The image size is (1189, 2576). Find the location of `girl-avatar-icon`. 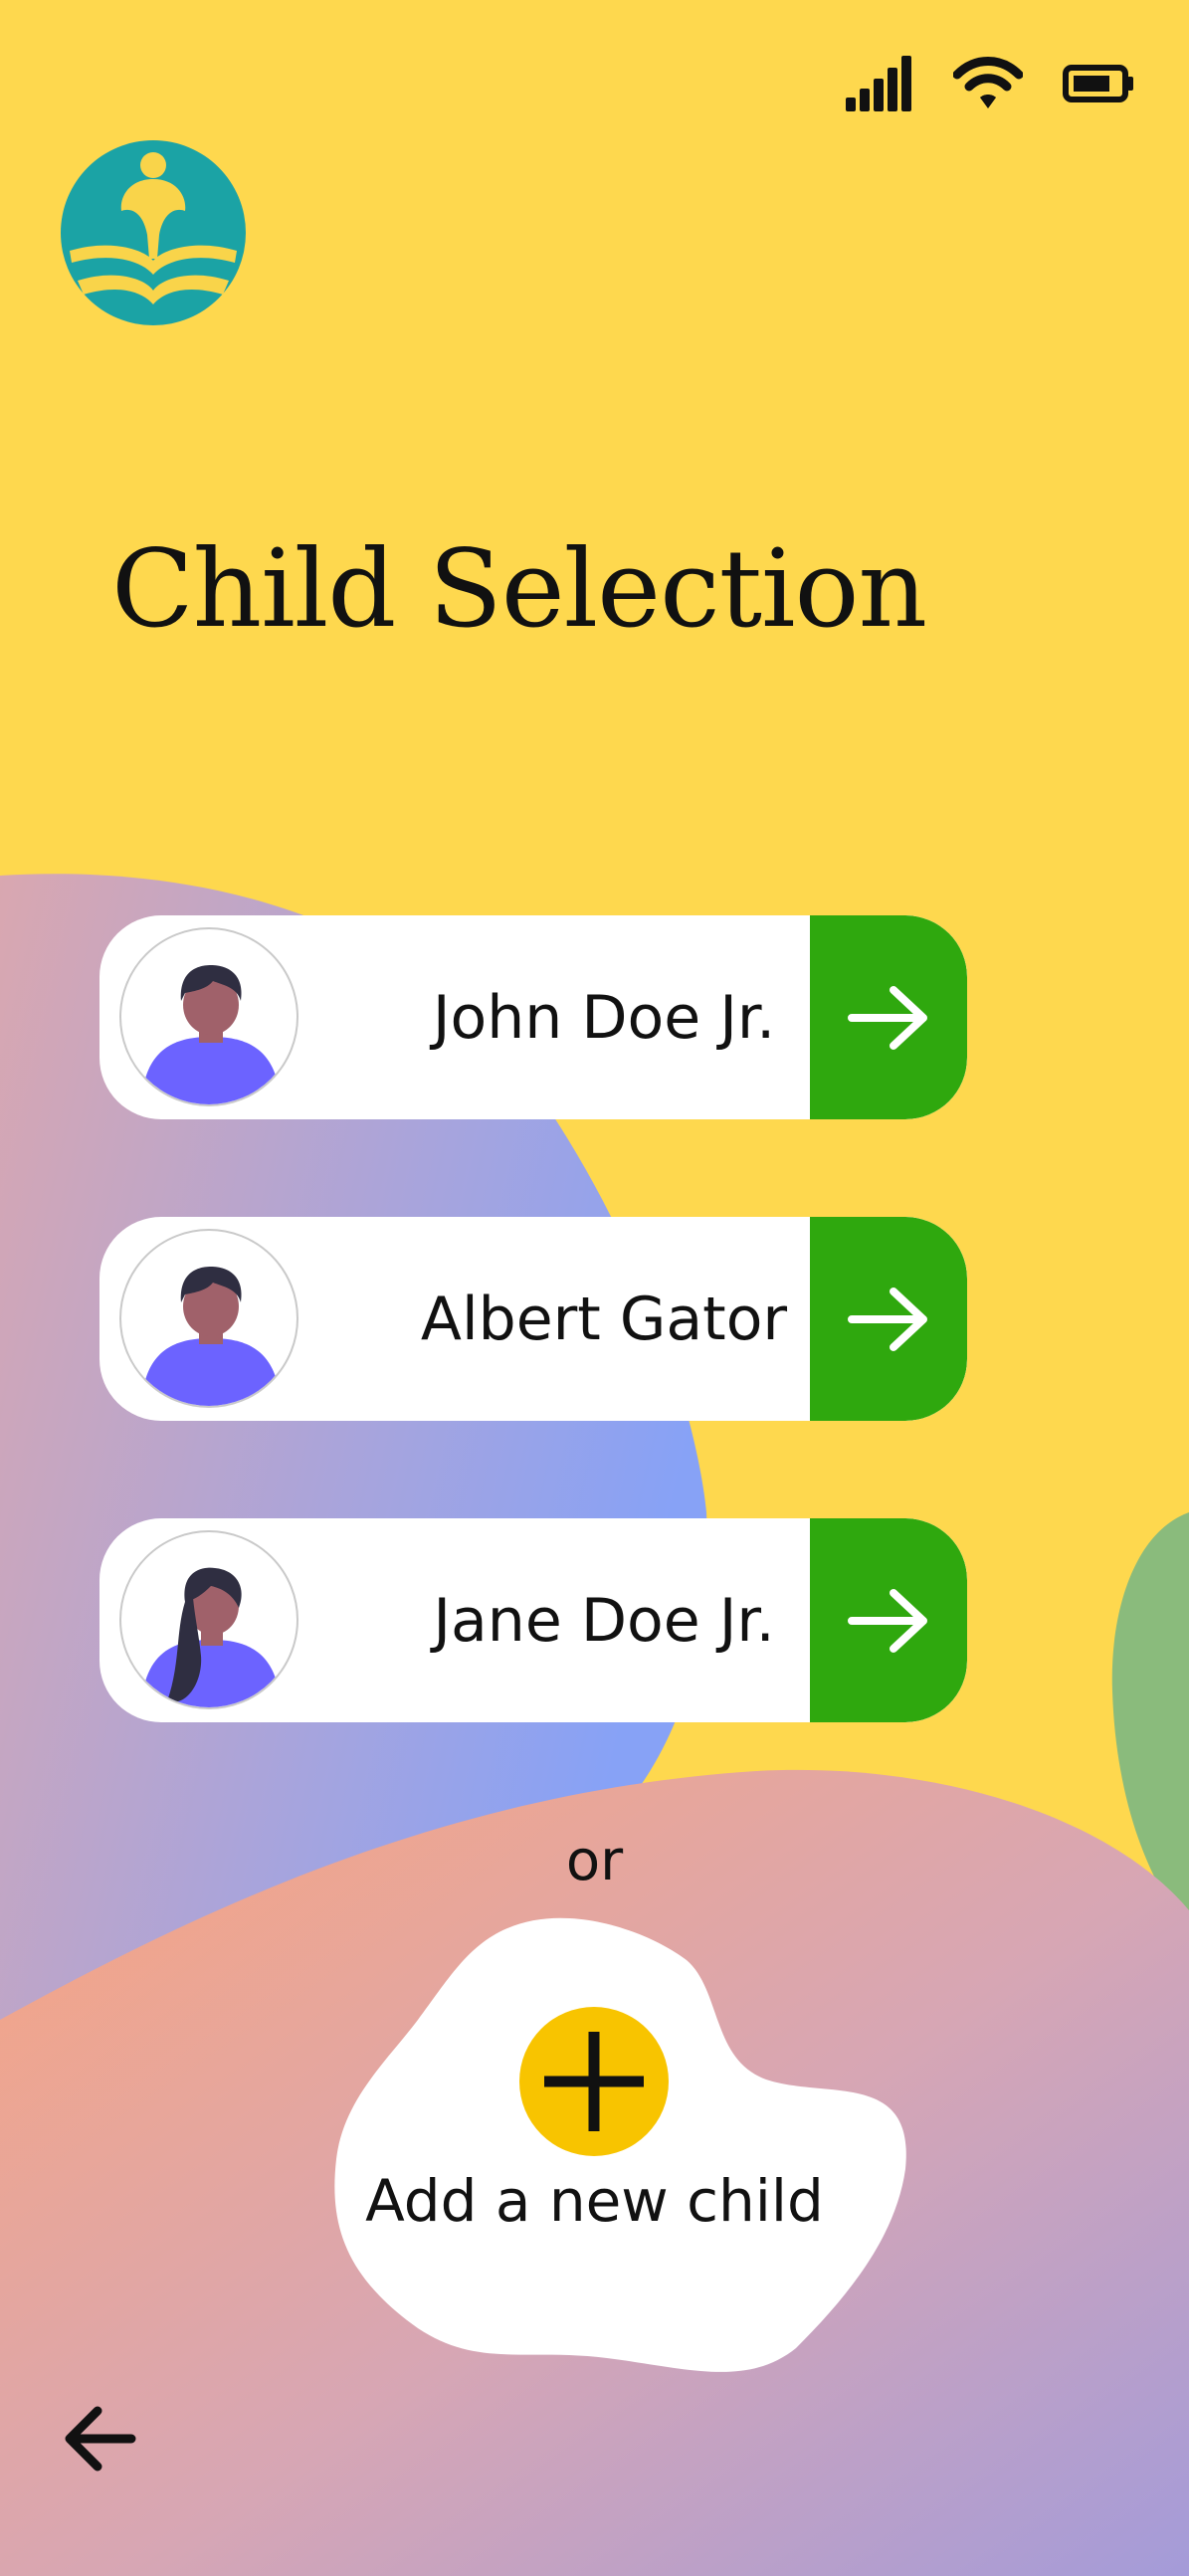

girl-avatar-icon is located at coordinates (208, 1619).